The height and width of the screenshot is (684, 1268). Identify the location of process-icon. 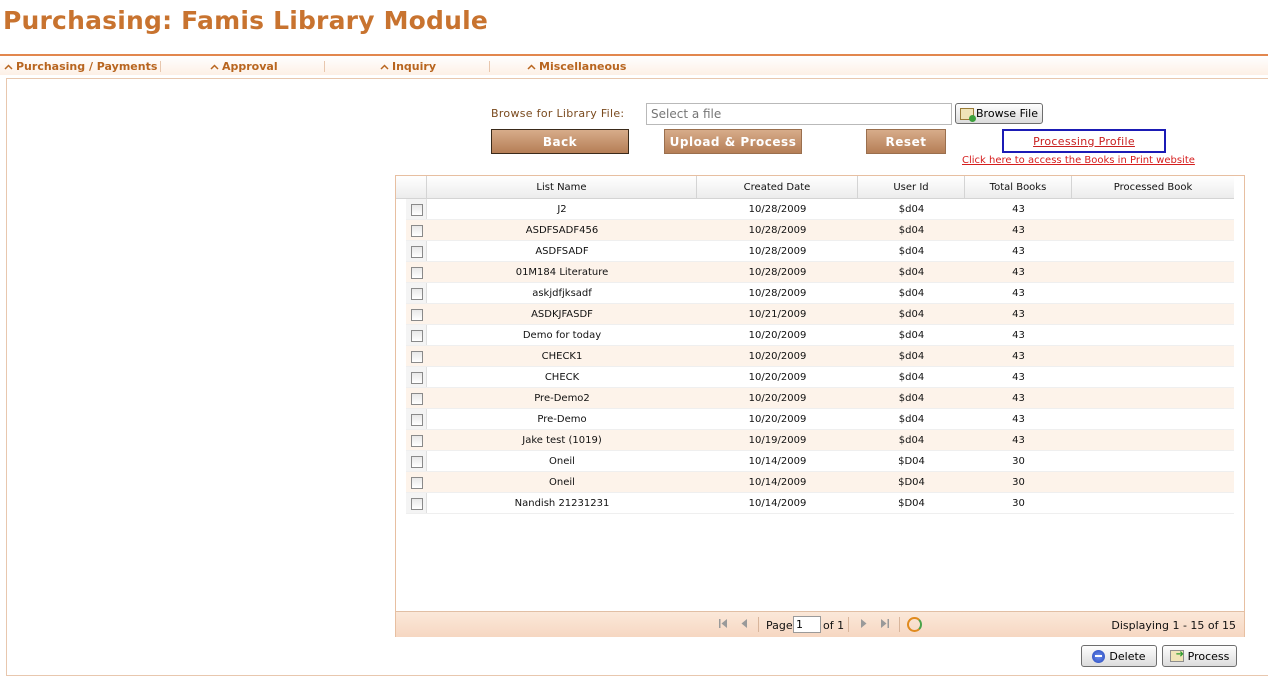
(1176, 655).